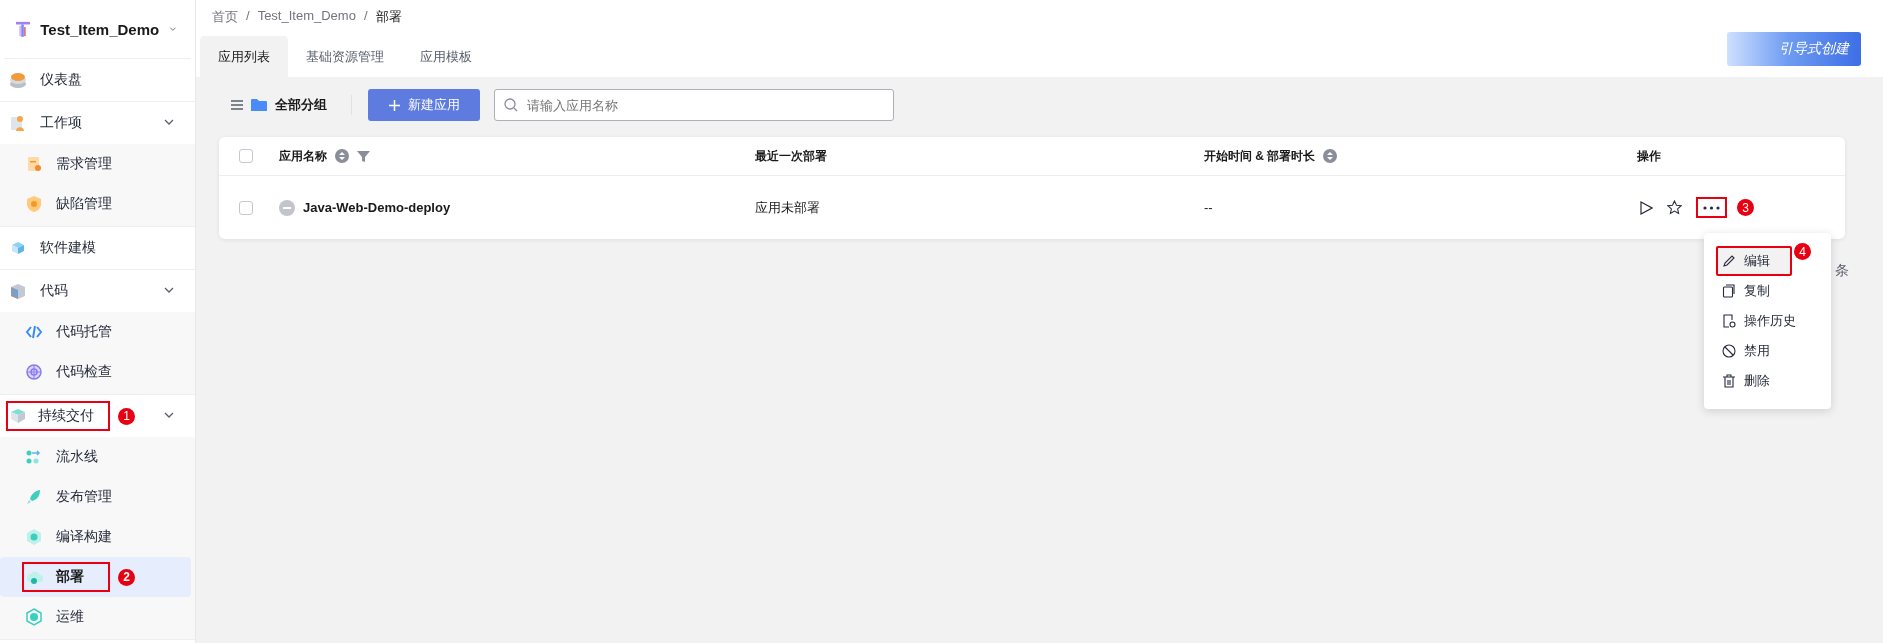 The image size is (1883, 643). Describe the element at coordinates (1842, 271) in the screenshot. I see `pagination-text: 条` at that location.